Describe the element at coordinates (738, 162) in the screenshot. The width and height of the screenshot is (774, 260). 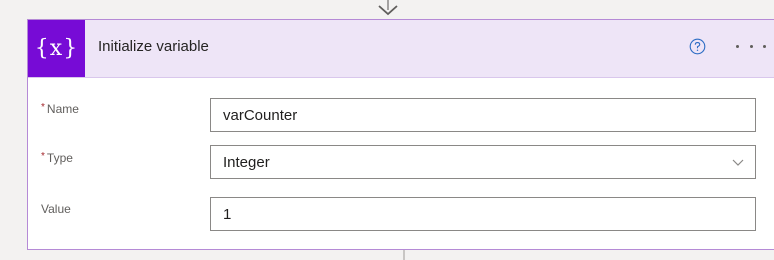
I see `chevron-down-icon` at that location.